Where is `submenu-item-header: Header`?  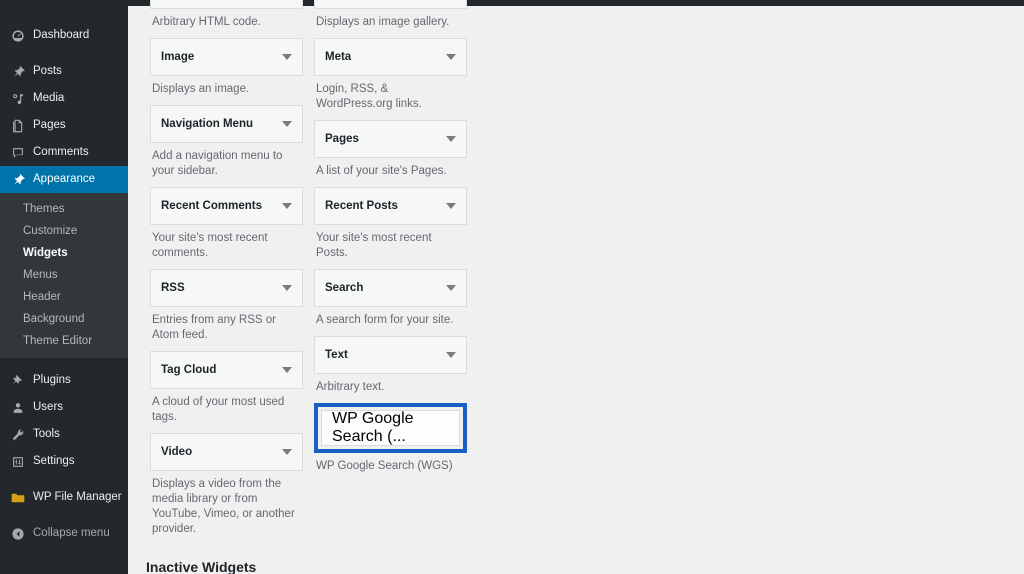
submenu-item-header: Header is located at coordinates (64, 297).